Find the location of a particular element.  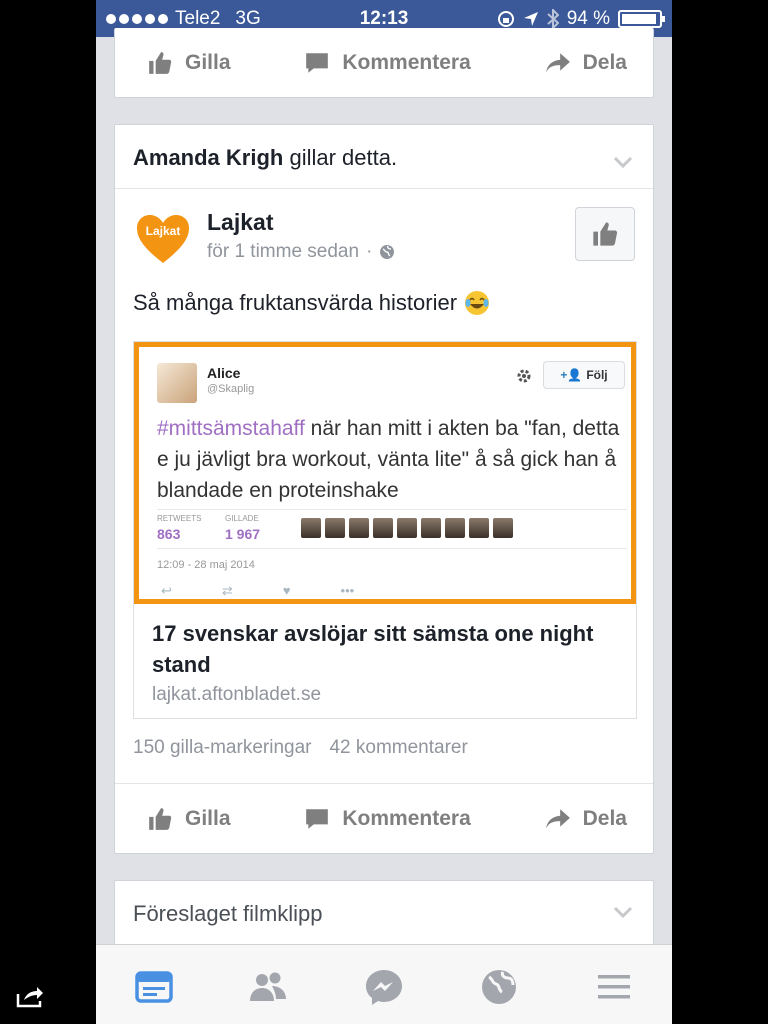

tweet-follow-button: +👤 Följ is located at coordinates (584, 375).